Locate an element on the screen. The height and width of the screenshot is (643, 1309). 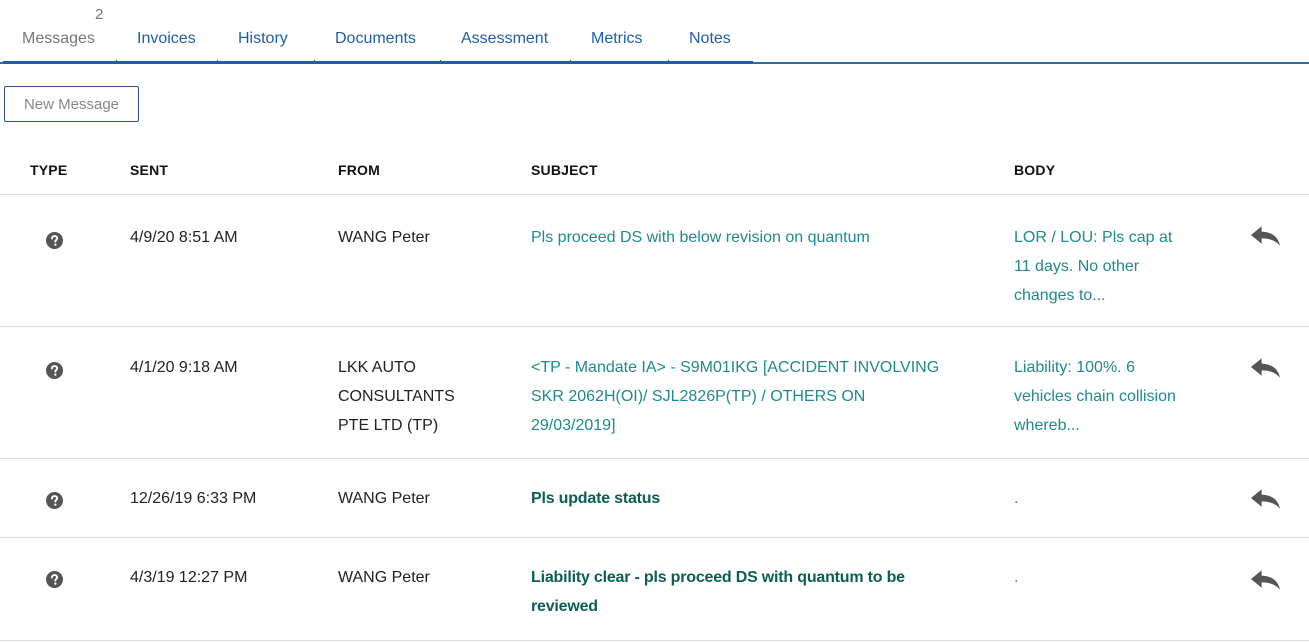
tab-messages: Messages is located at coordinates (58, 39).